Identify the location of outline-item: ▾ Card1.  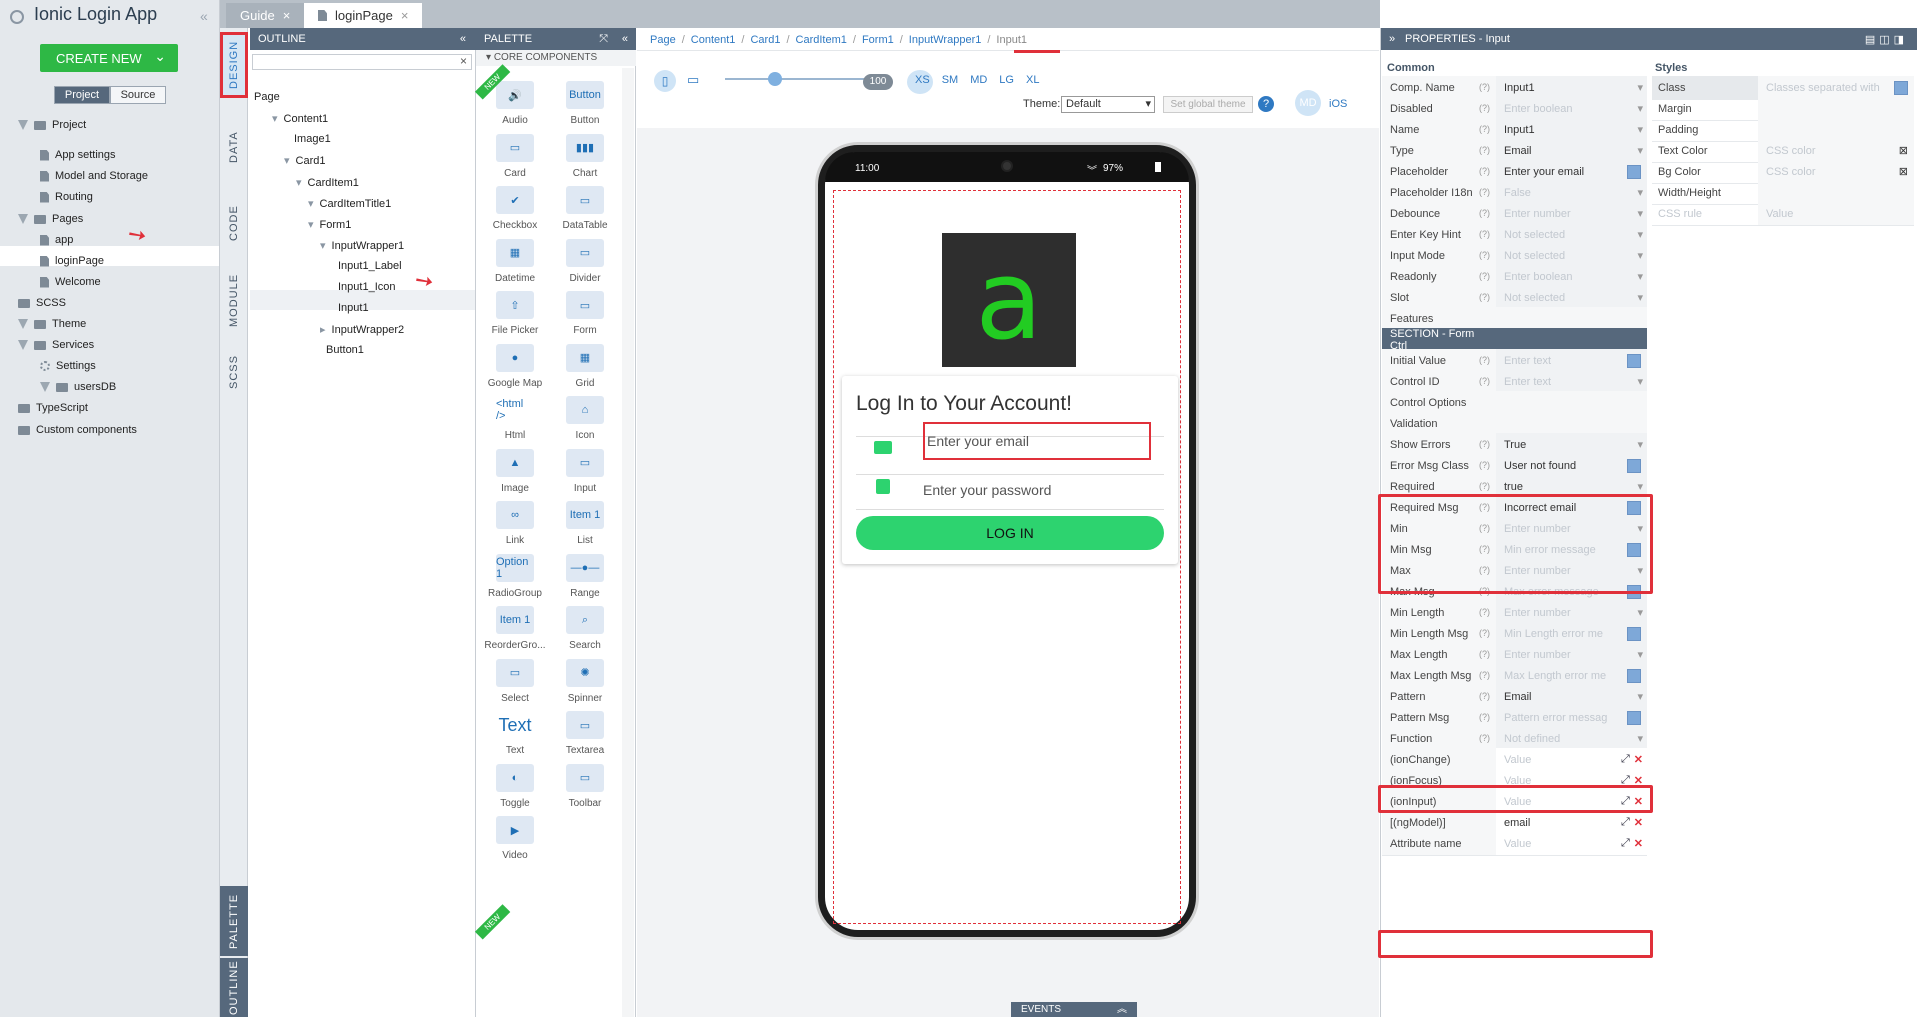
(305, 161).